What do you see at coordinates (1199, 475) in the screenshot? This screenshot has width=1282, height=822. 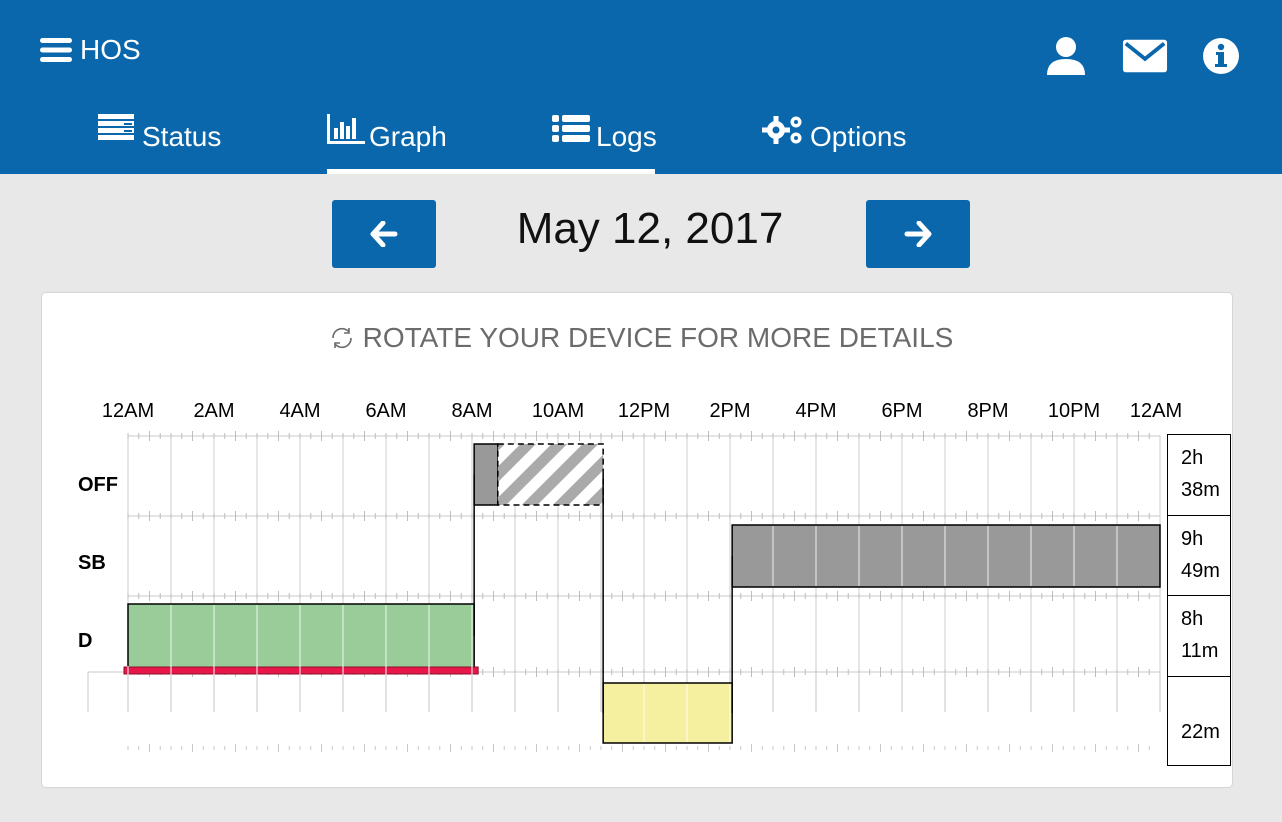 I see `total-off: 2h 38m` at bounding box center [1199, 475].